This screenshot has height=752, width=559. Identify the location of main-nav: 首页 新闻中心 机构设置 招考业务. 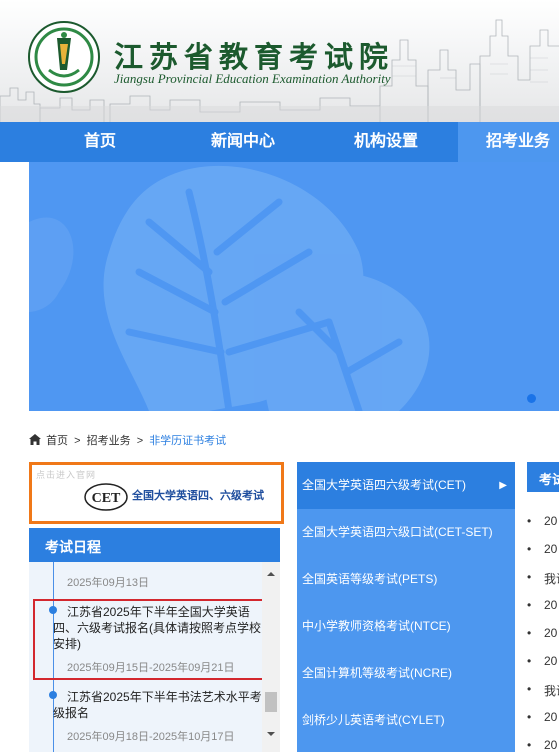
(279, 142).